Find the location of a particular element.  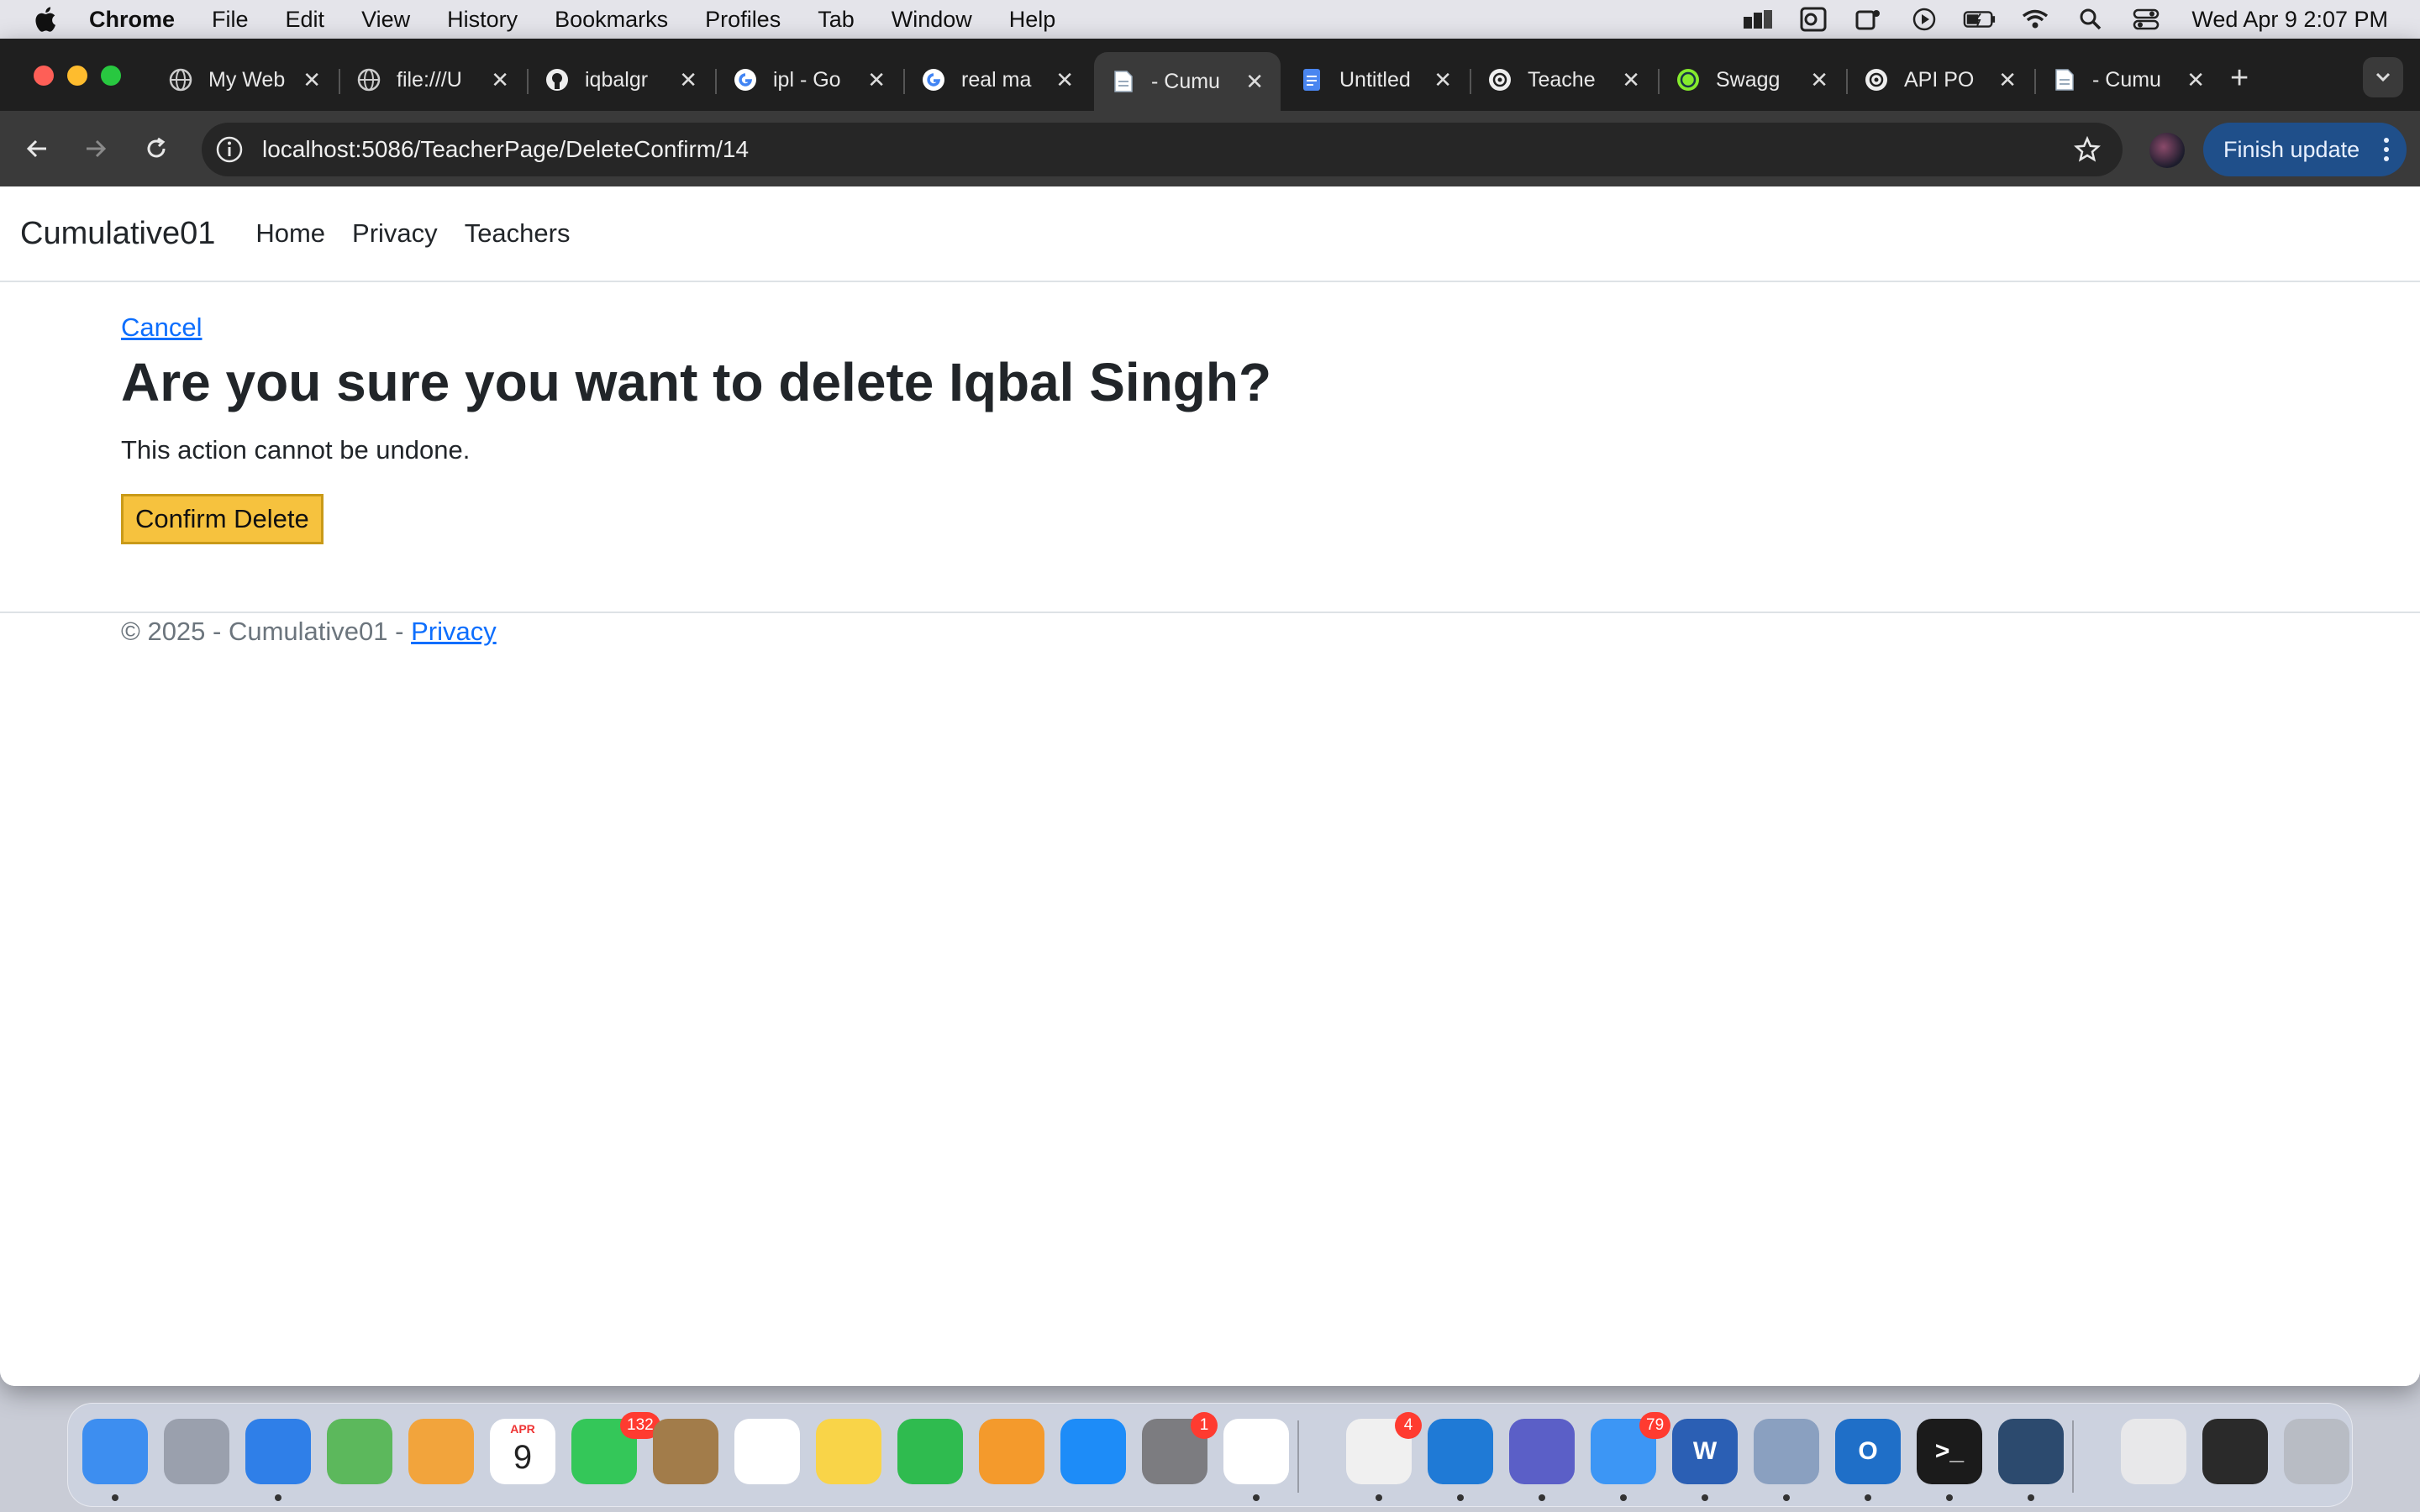

dock-pages-icon is located at coordinates (1012, 1451).